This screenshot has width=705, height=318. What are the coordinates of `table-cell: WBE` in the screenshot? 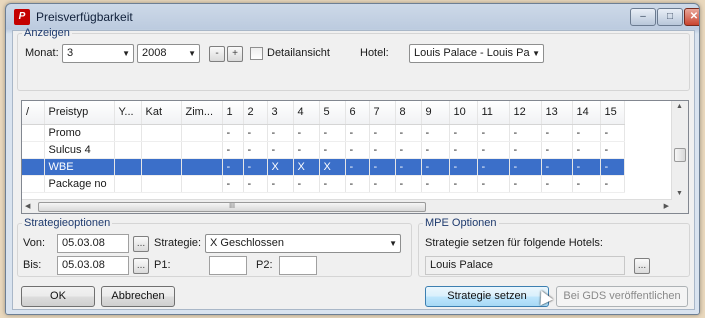 It's located at (79, 167).